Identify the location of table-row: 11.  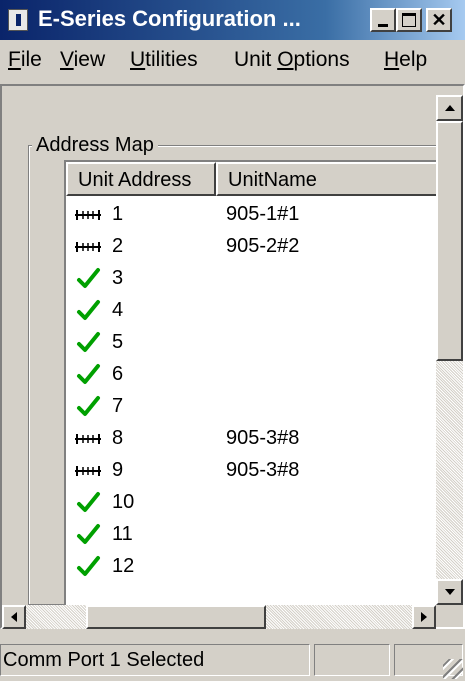
(251, 536).